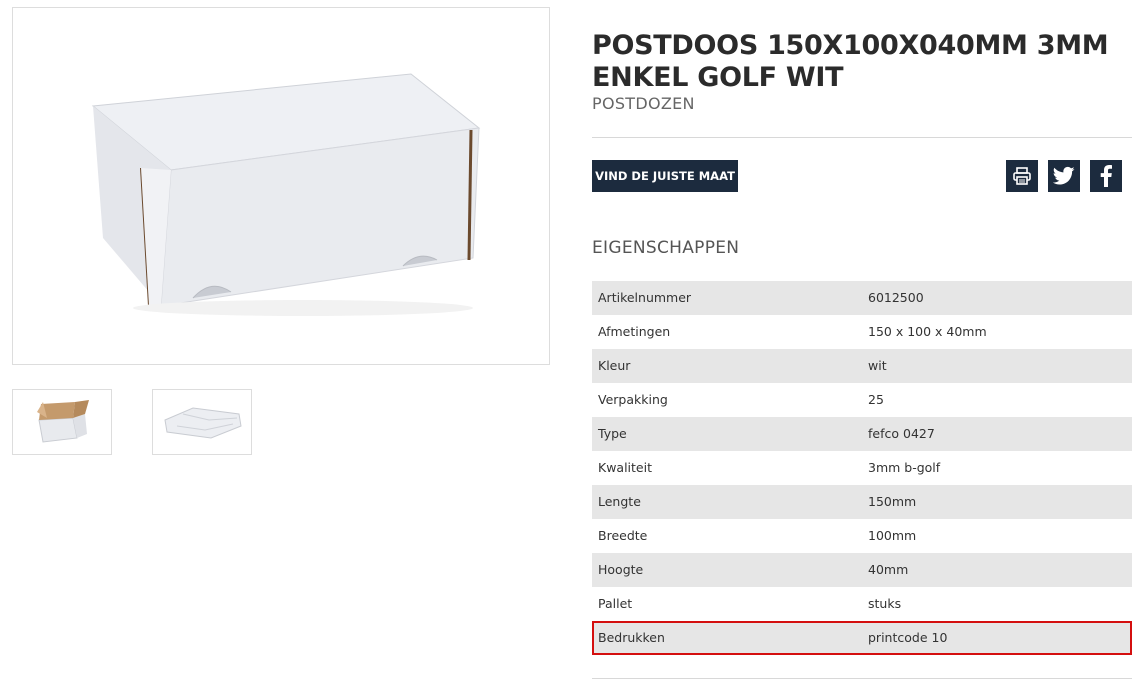  I want to click on table-row-pallet: Pallet stuks, so click(862, 604).